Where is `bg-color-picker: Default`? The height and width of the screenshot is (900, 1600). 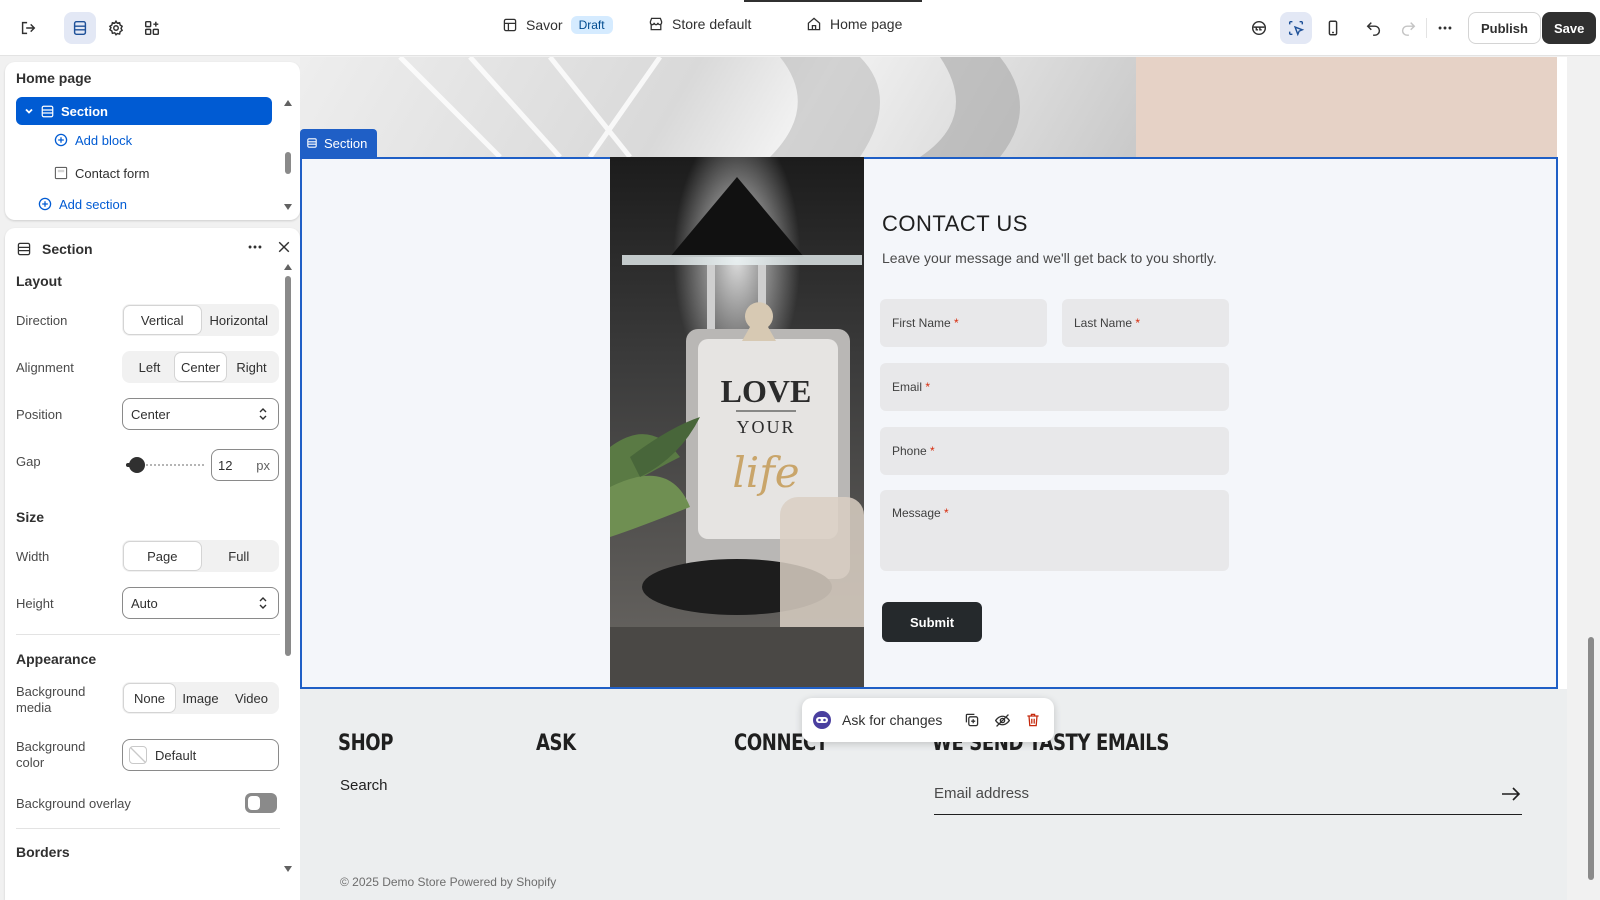
bg-color-picker: Default is located at coordinates (200, 755).